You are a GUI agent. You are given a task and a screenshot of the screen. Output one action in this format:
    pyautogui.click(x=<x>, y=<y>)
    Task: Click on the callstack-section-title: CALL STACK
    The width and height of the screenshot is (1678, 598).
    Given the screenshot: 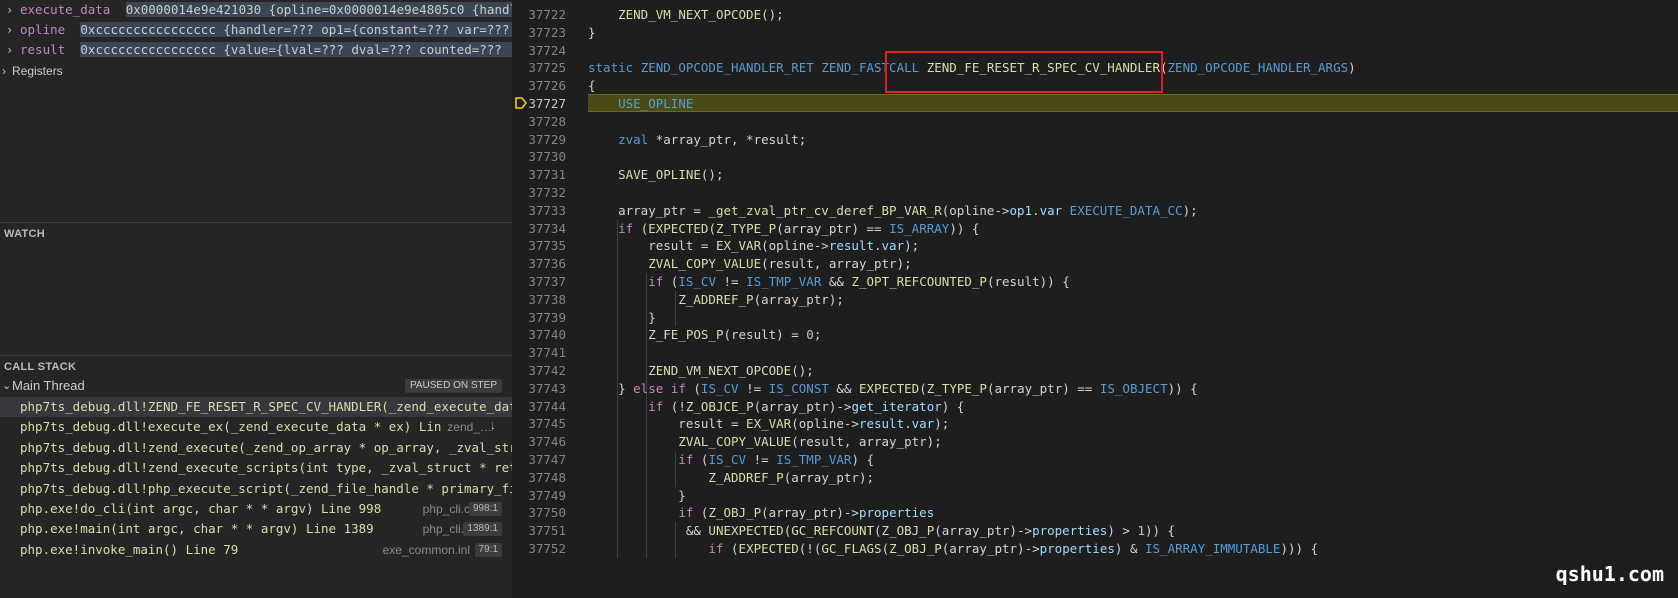 What is the action you would take?
    pyautogui.click(x=40, y=367)
    